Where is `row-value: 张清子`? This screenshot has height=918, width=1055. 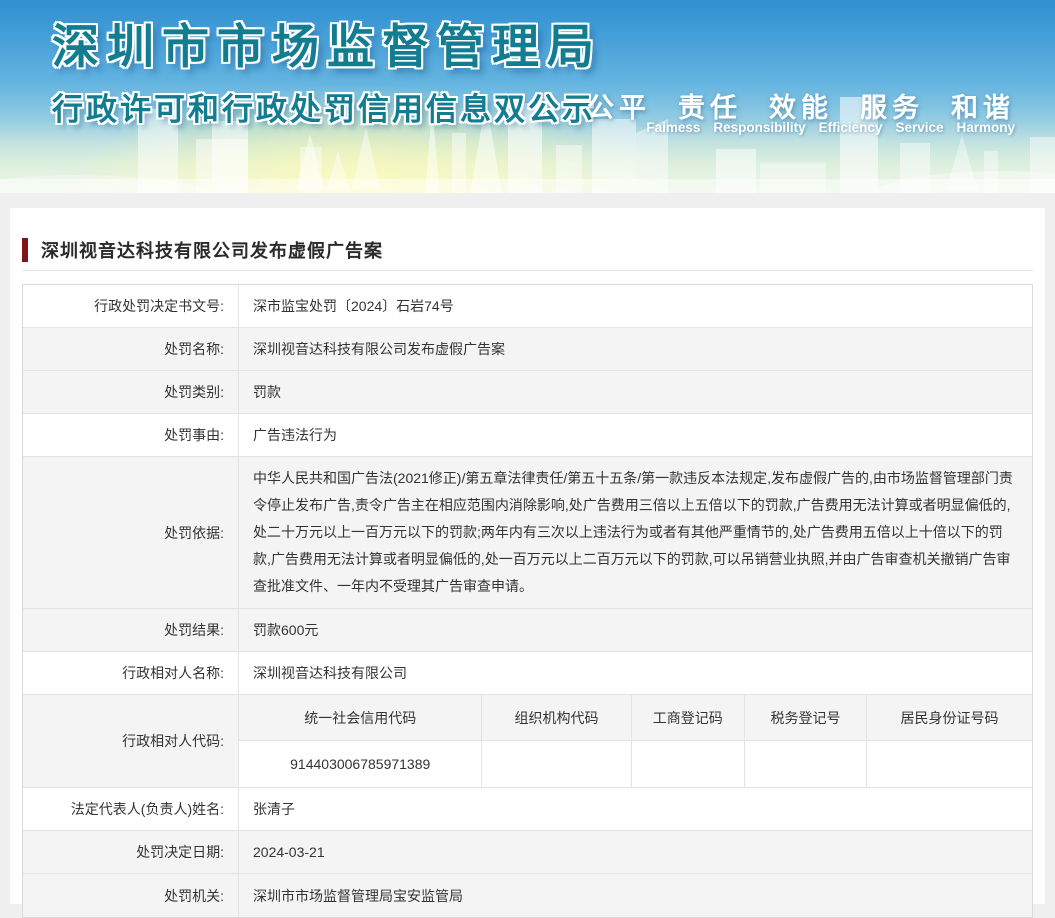 row-value: 张清子 is located at coordinates (274, 809).